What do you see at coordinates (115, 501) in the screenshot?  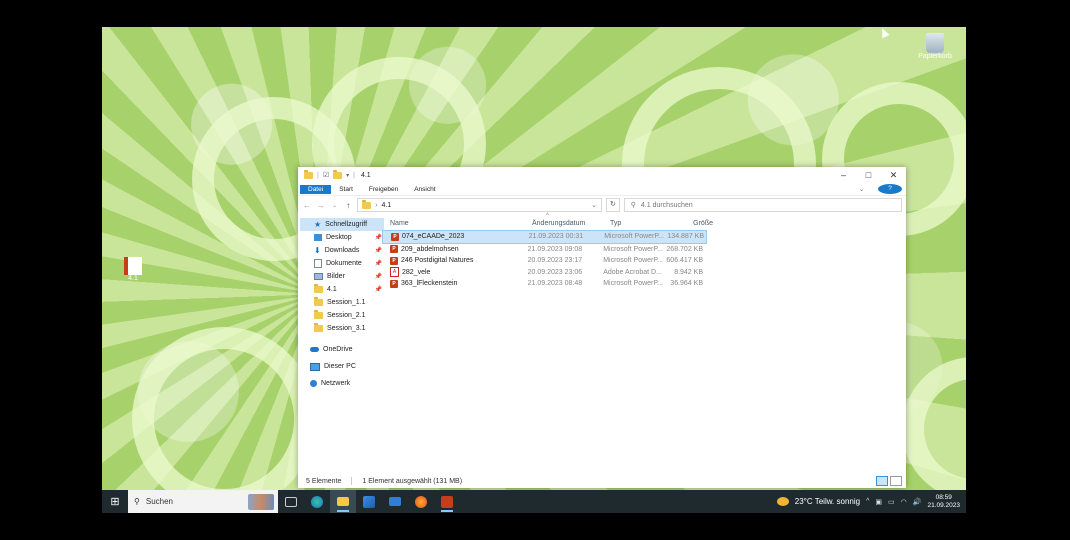 I see `start-button: ⊞` at bounding box center [115, 501].